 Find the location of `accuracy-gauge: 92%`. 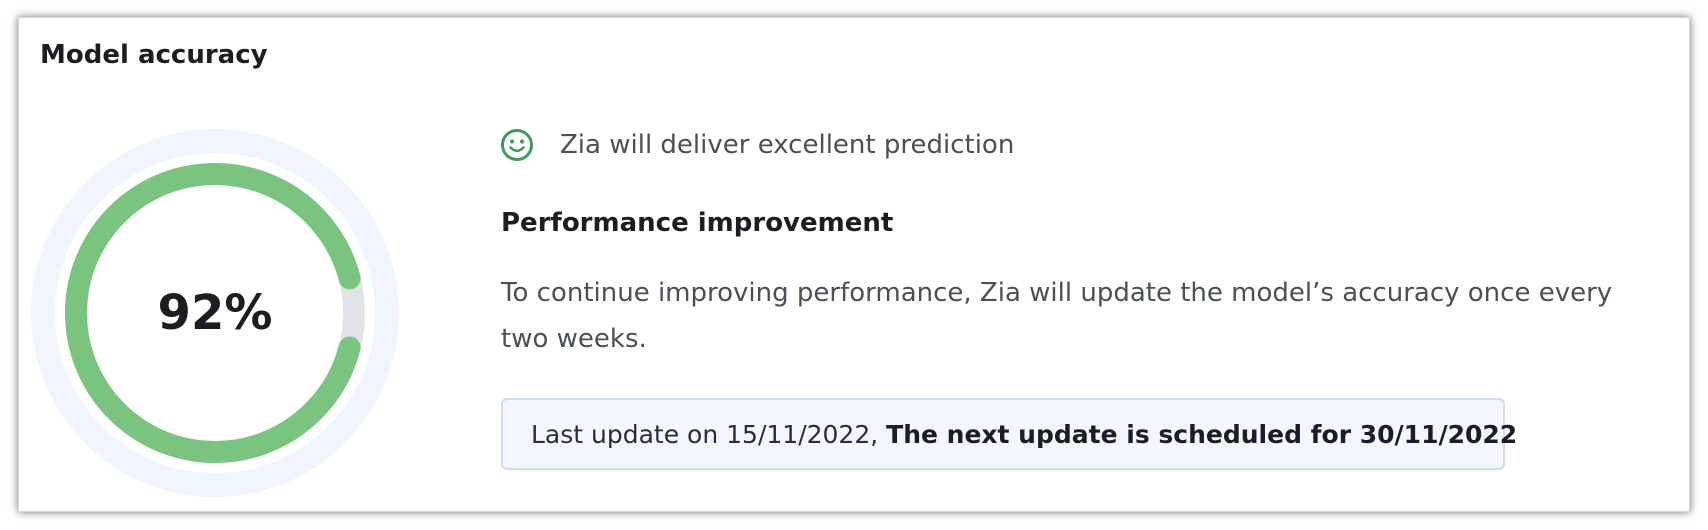

accuracy-gauge: 92% is located at coordinates (215, 313).